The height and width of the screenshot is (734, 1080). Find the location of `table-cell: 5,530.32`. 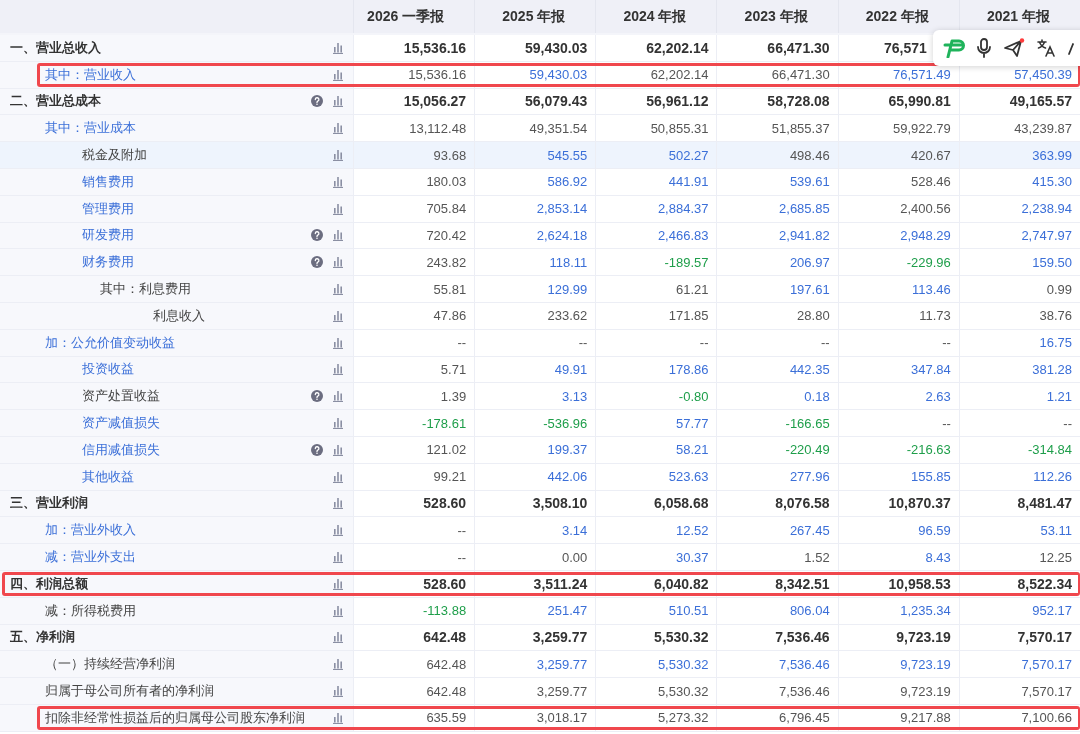

table-cell: 5,530.32 is located at coordinates (681, 637).